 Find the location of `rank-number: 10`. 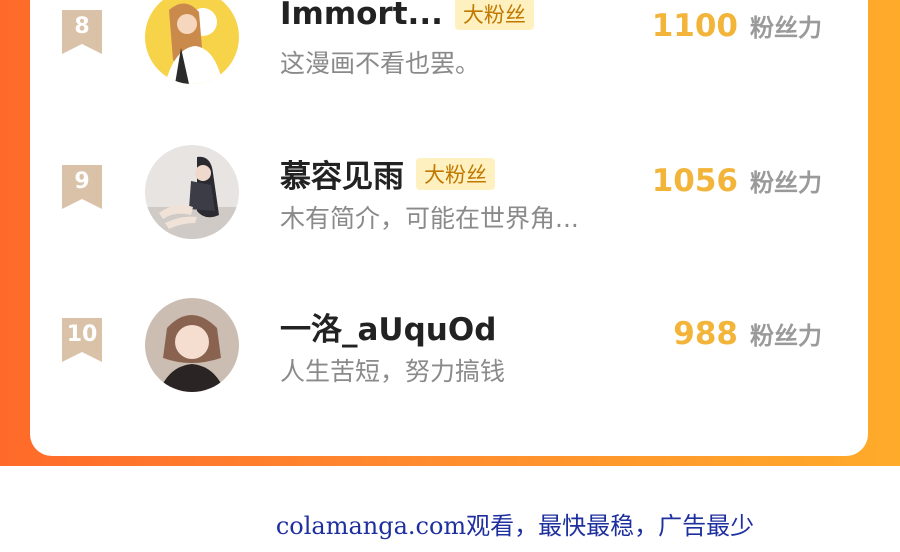

rank-number: 10 is located at coordinates (82, 334).